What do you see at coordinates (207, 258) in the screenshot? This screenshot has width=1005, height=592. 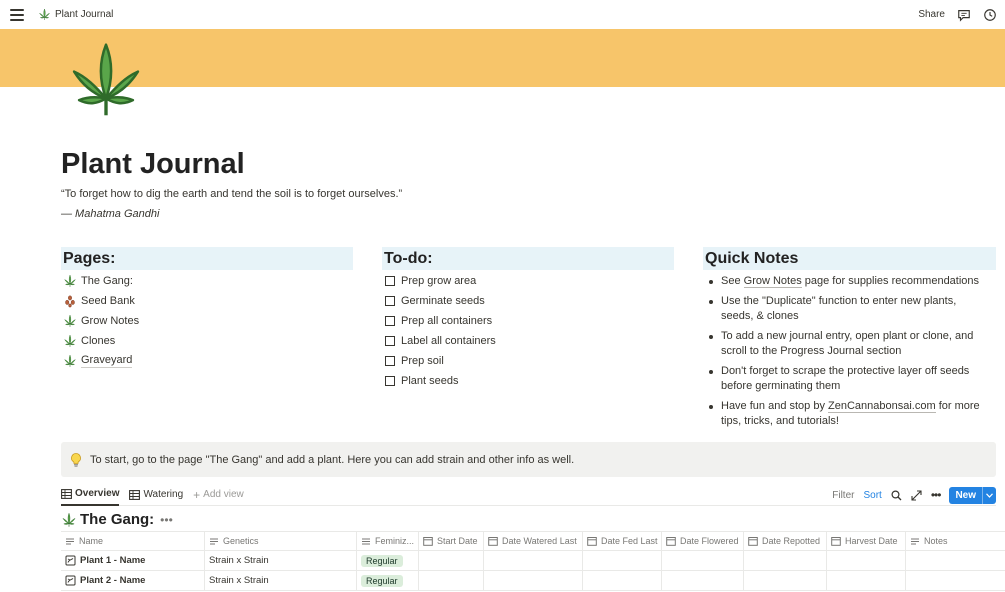 I see `pages-heading: Pages:` at bounding box center [207, 258].